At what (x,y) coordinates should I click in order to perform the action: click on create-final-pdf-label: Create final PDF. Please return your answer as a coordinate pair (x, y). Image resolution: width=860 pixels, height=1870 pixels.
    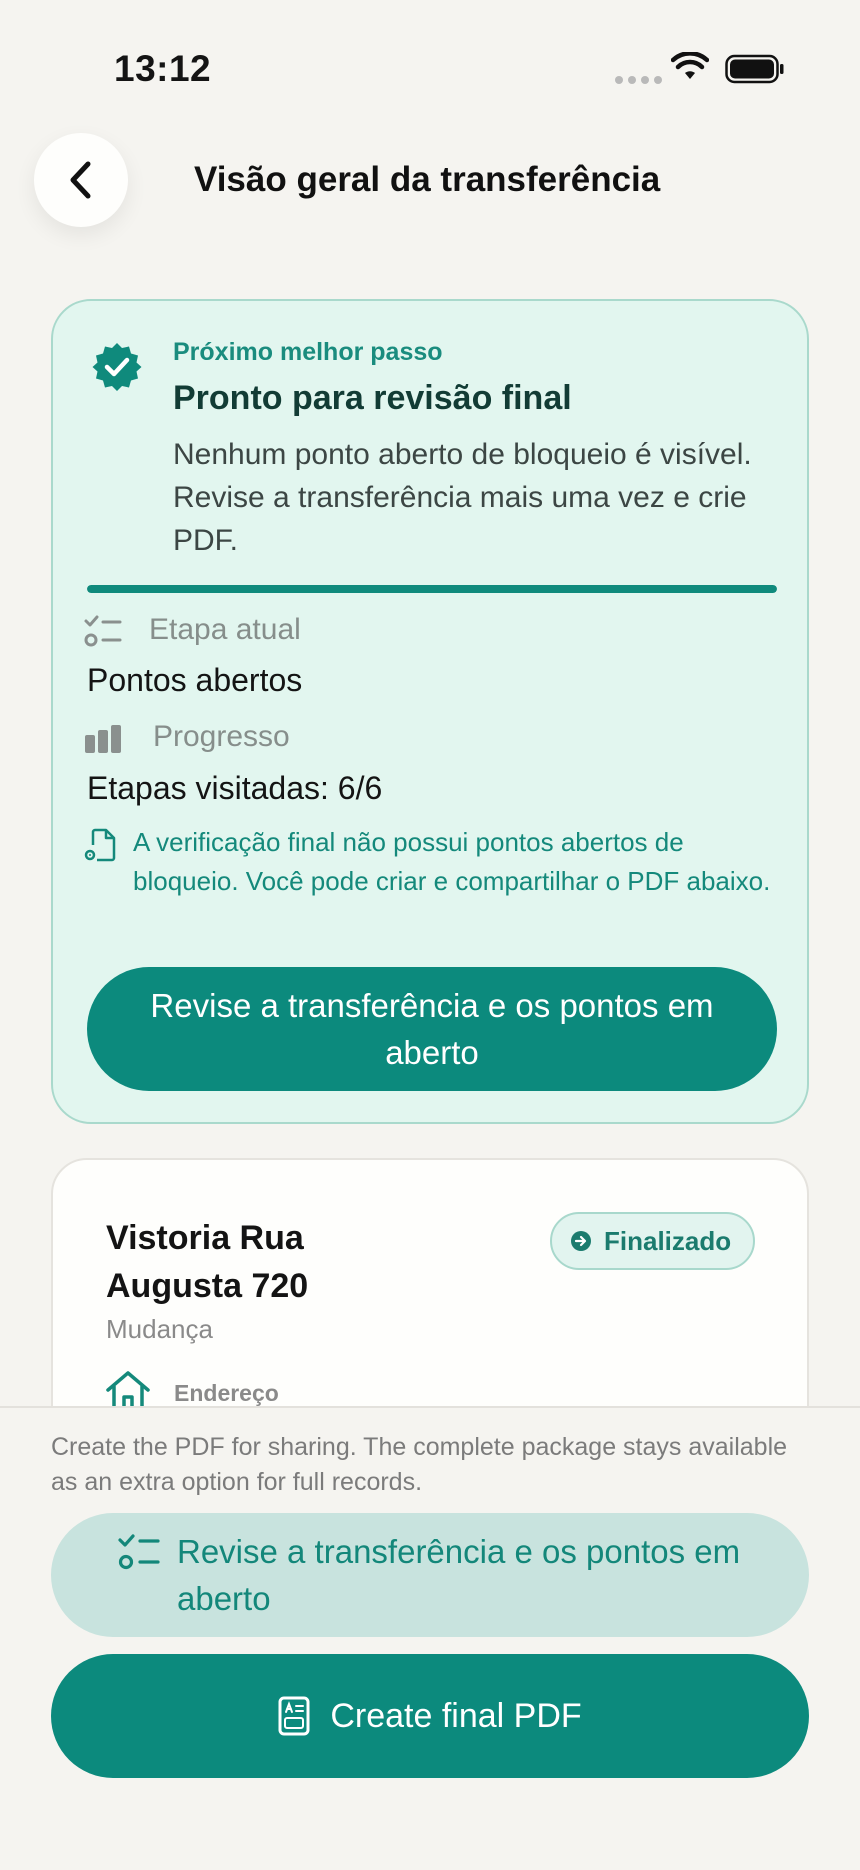
    Looking at the image, I should click on (456, 1715).